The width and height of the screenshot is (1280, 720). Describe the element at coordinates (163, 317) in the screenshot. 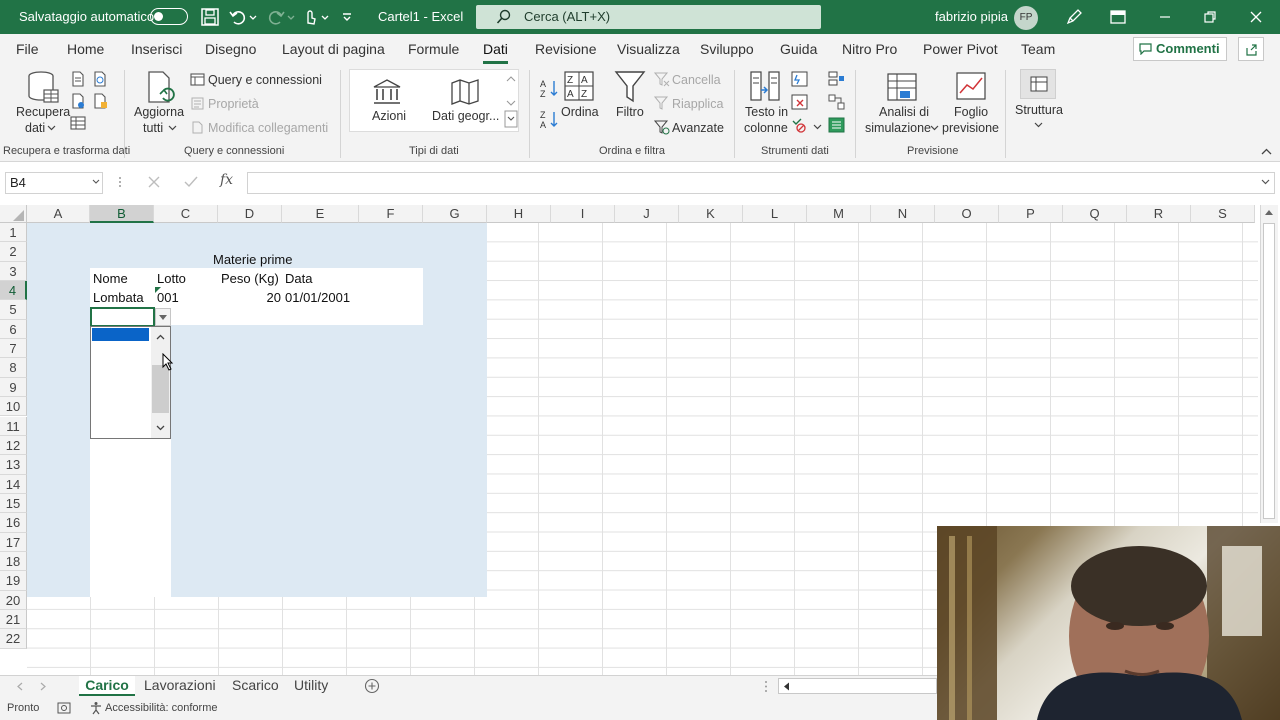

I see `validation-dropdown-button` at that location.